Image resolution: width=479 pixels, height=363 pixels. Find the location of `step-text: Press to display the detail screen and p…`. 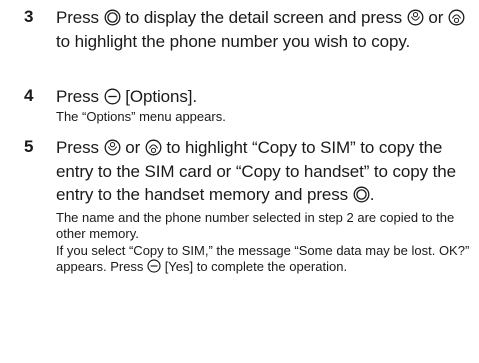

step-text: Press to display the detail screen and p… is located at coordinates (263, 29).